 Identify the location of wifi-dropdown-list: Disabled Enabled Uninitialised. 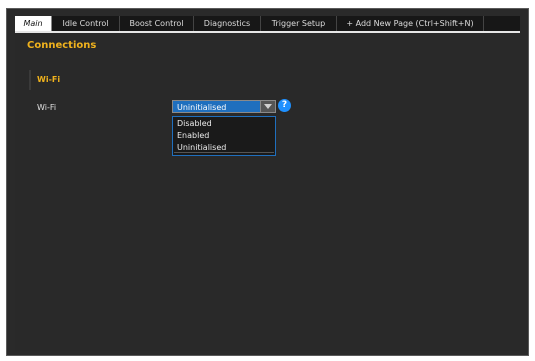
(224, 136).